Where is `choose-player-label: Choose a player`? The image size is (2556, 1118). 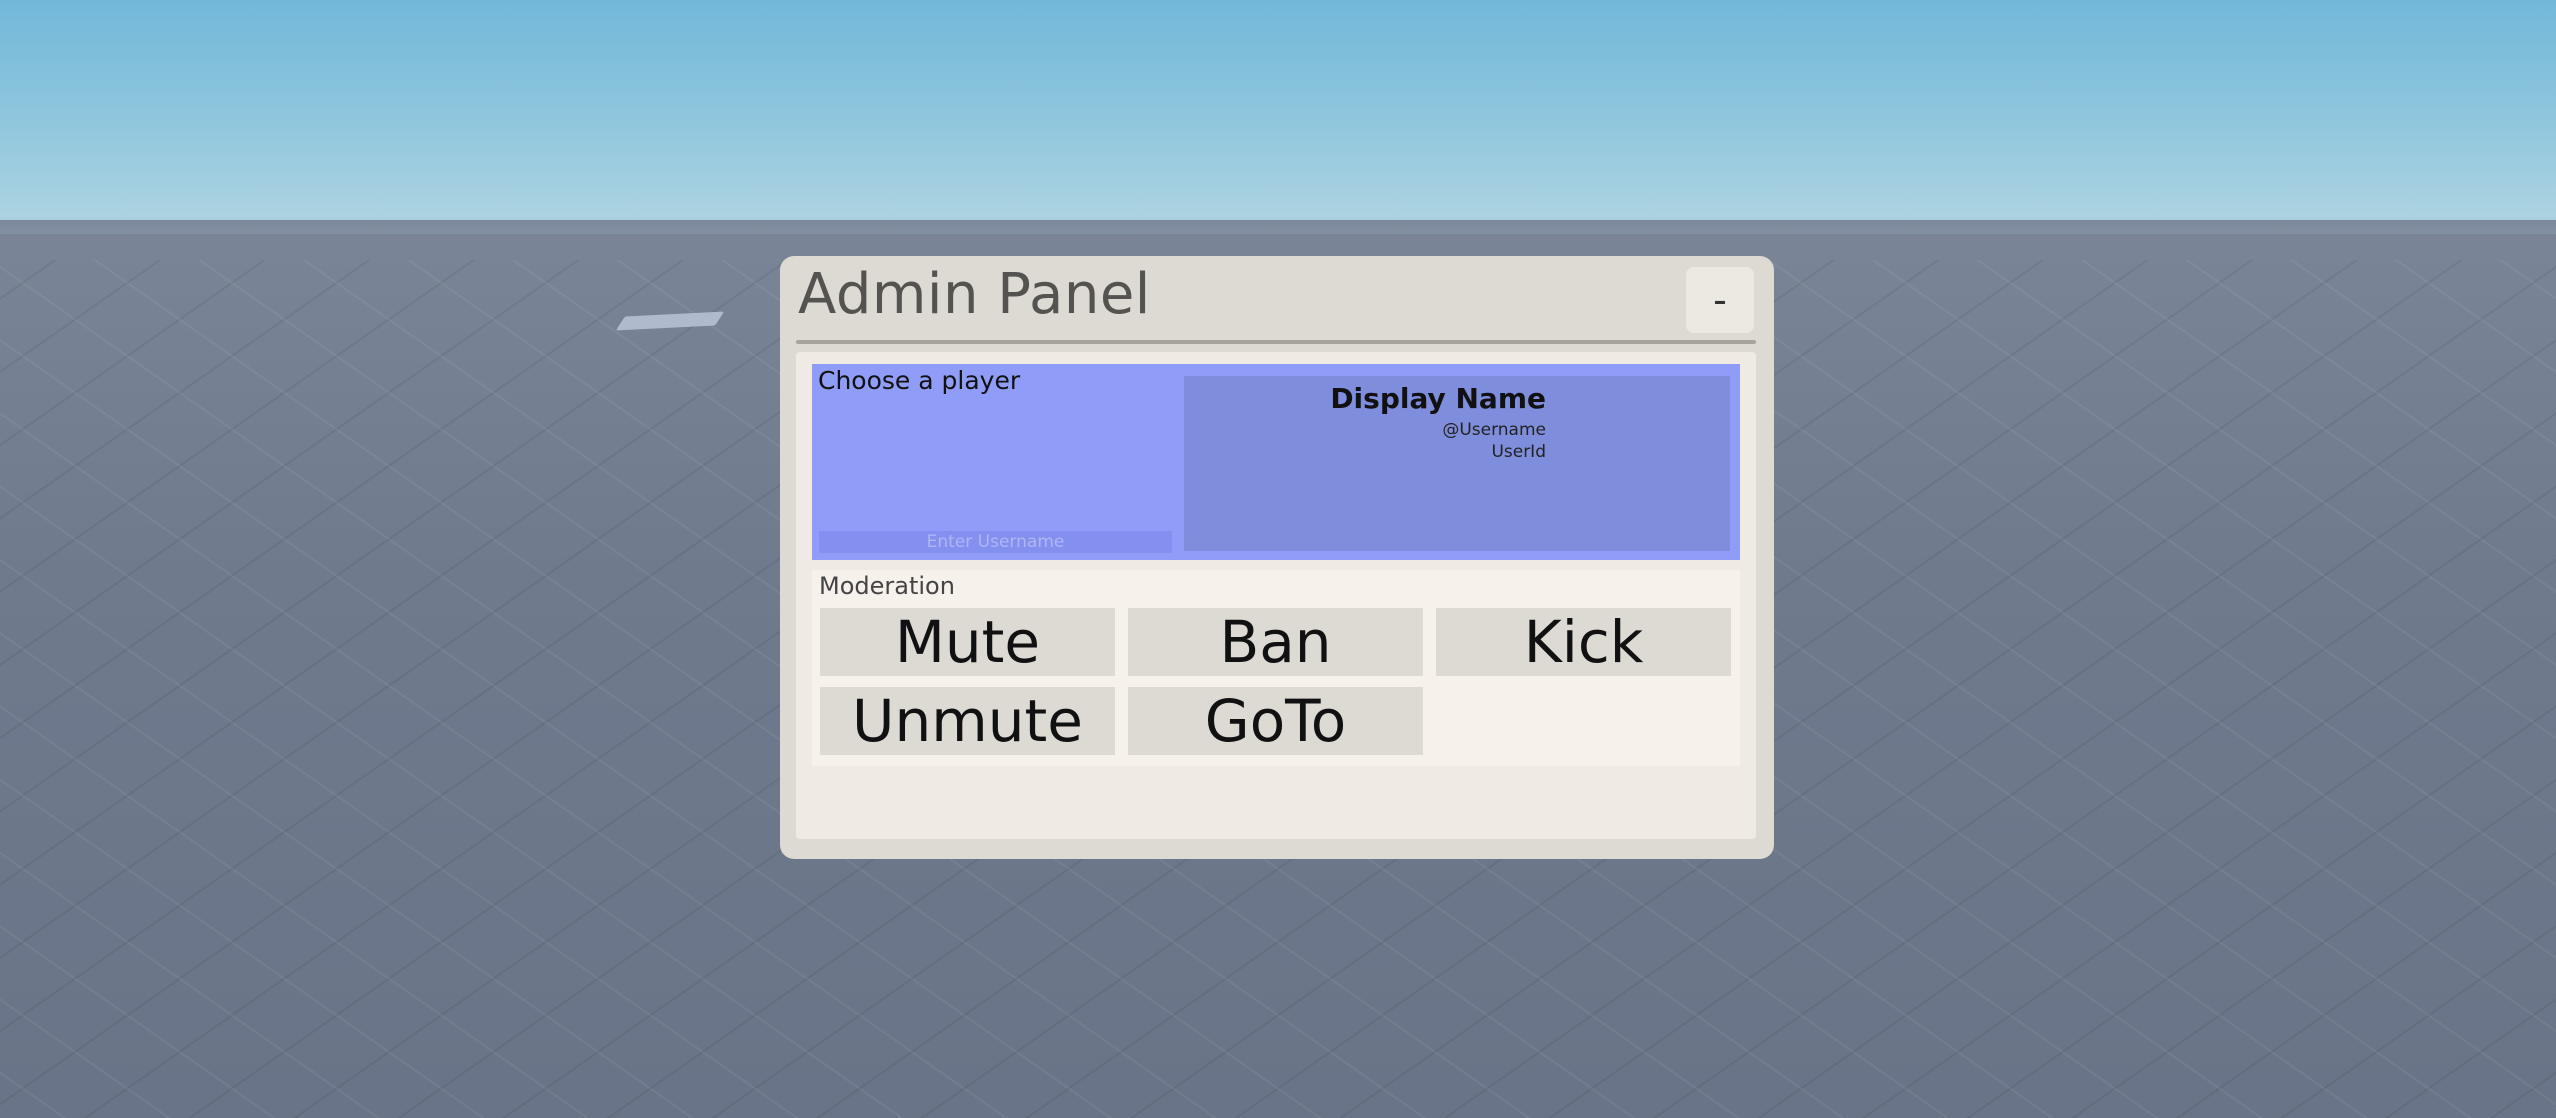 choose-player-label: Choose a player is located at coordinates (919, 380).